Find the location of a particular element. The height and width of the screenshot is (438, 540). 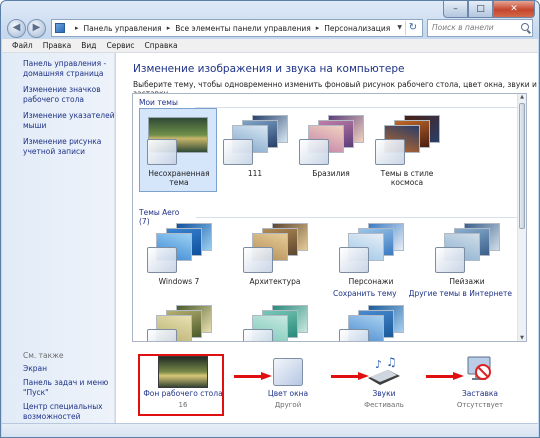

screensaver-button: Заставка Отсутствует is located at coordinates (480, 382).